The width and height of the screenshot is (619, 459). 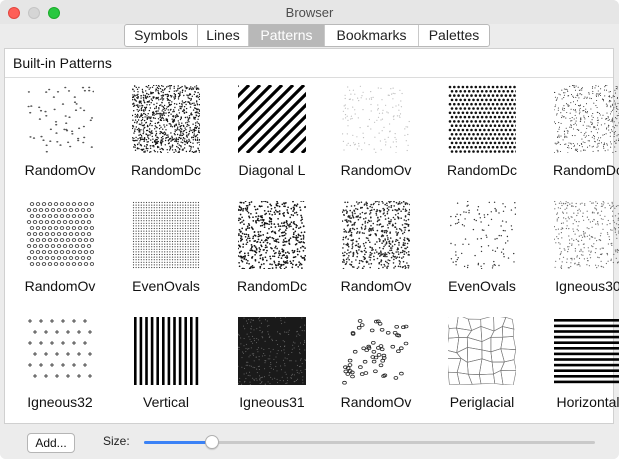 What do you see at coordinates (586, 235) in the screenshot?
I see `igneous-30-icon` at bounding box center [586, 235].